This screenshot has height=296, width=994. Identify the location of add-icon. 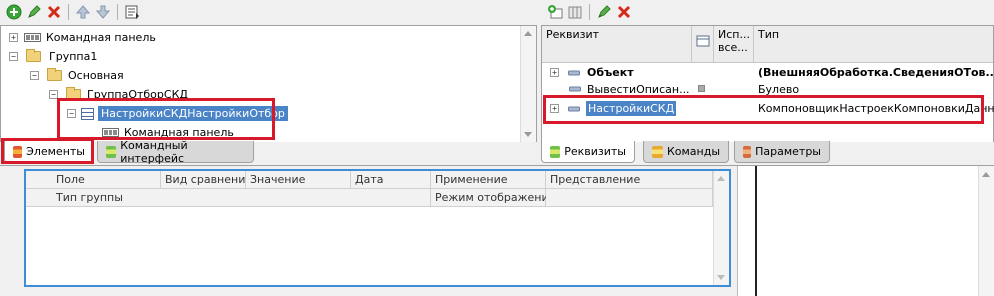
(14, 12).